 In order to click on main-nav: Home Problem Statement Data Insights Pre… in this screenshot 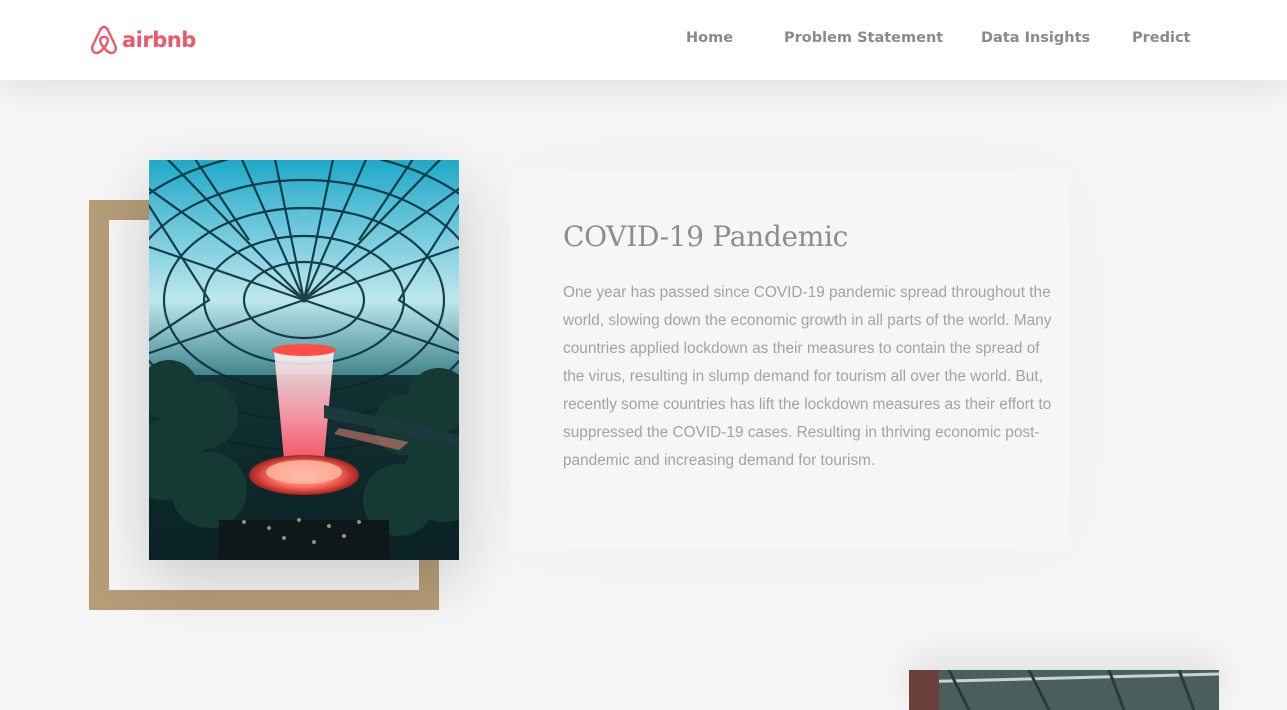, I will do `click(643, 41)`.